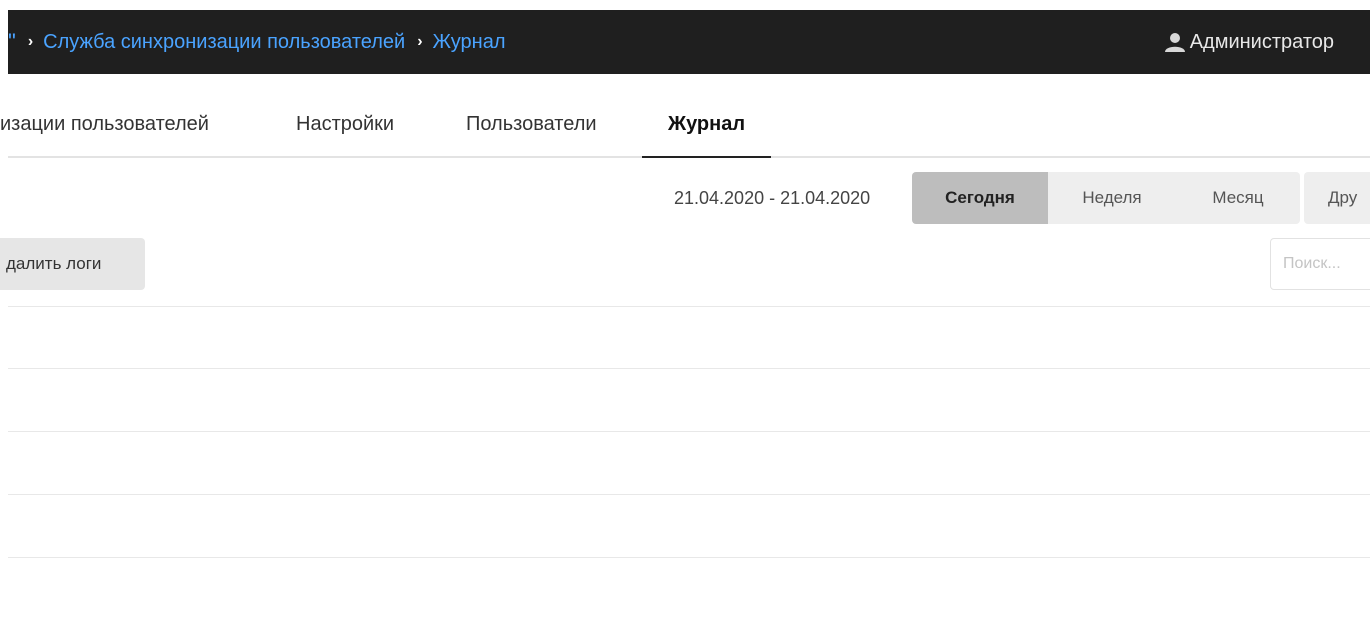 This screenshot has height=619, width=1370. I want to click on tab-users: Пользователи, so click(531, 124).